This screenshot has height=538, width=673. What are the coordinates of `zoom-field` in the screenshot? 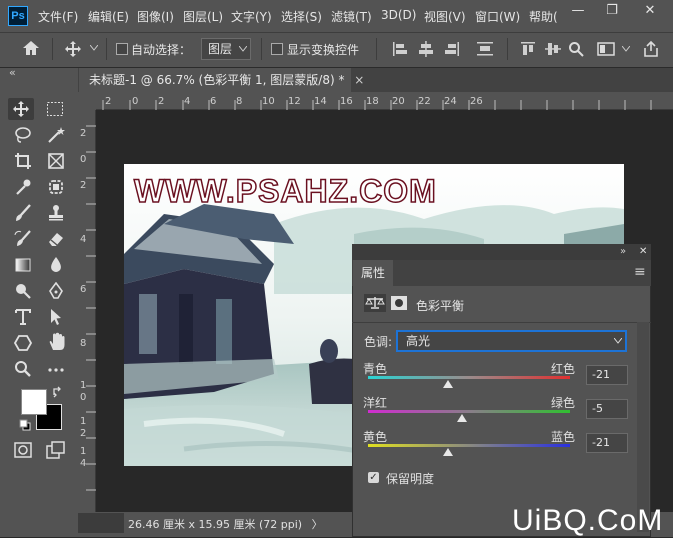 It's located at (101, 523).